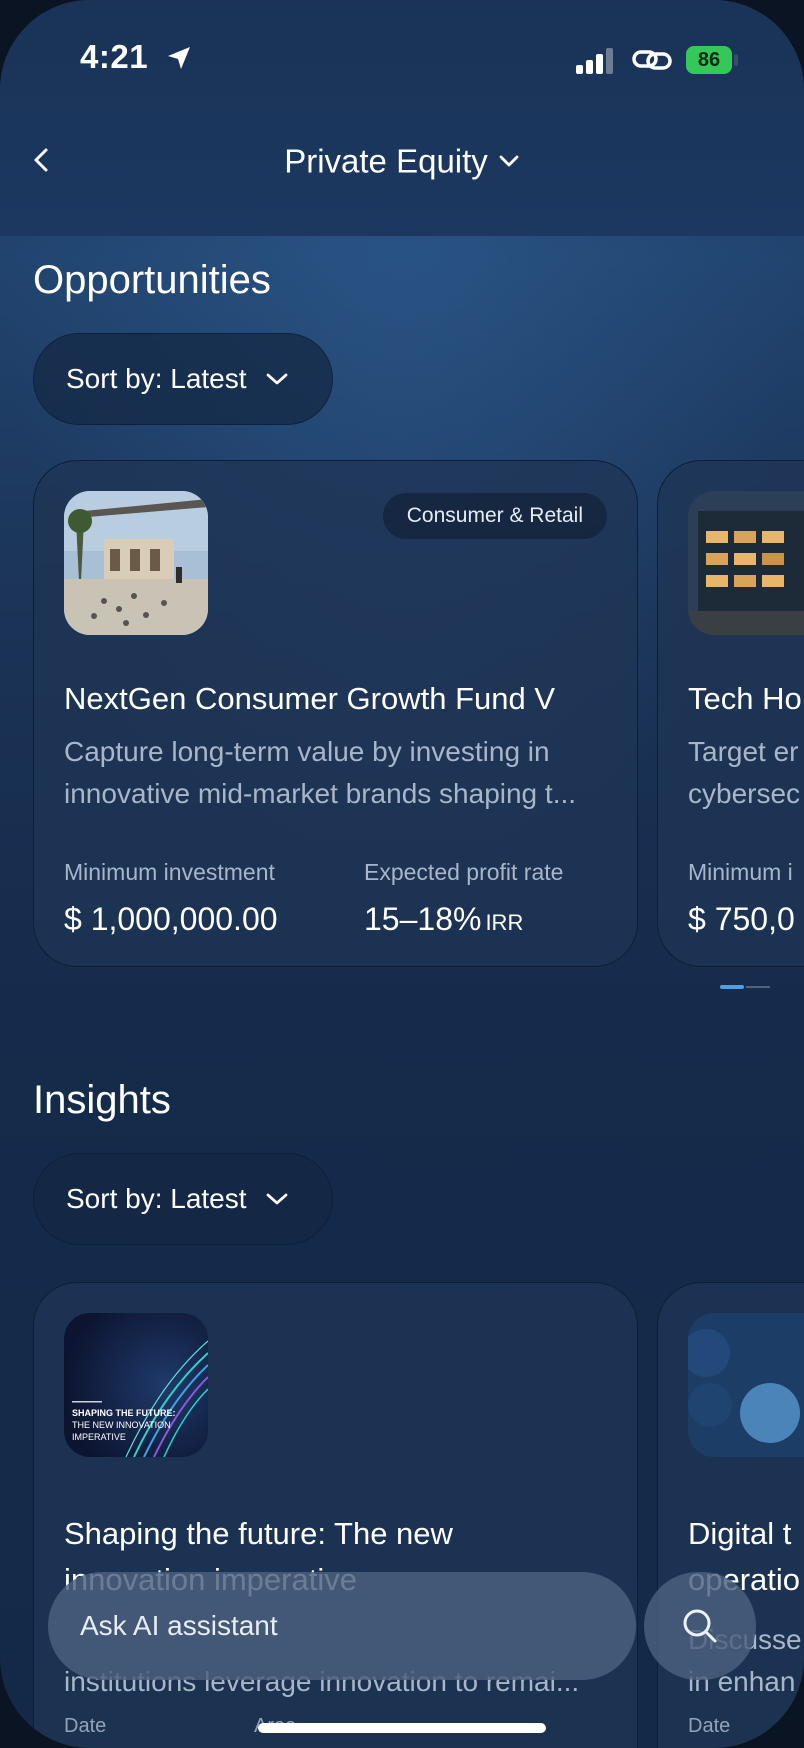 The height and width of the screenshot is (1748, 804). What do you see at coordinates (732, 987) in the screenshot?
I see `pager-dot-active` at bounding box center [732, 987].